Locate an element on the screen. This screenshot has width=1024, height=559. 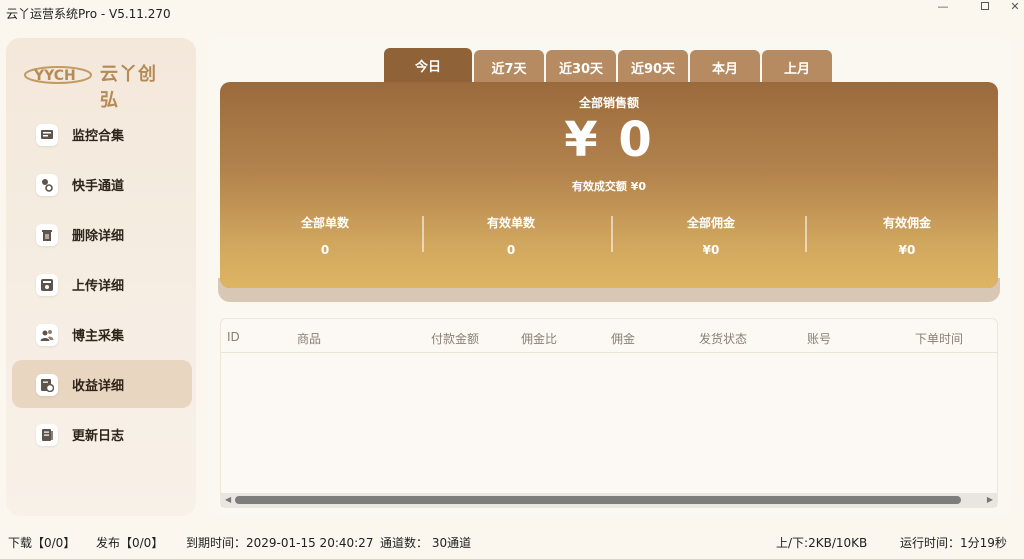
table-header: ID 商品 付款金额 佣金比 佣金 发货状态 账号 下单时间 is located at coordinates (609, 336).